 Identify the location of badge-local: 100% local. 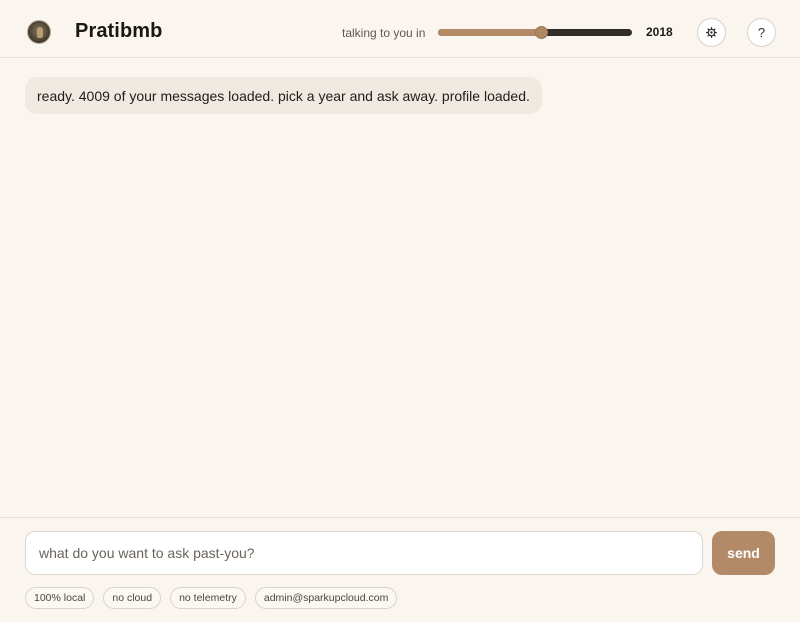
(60, 598).